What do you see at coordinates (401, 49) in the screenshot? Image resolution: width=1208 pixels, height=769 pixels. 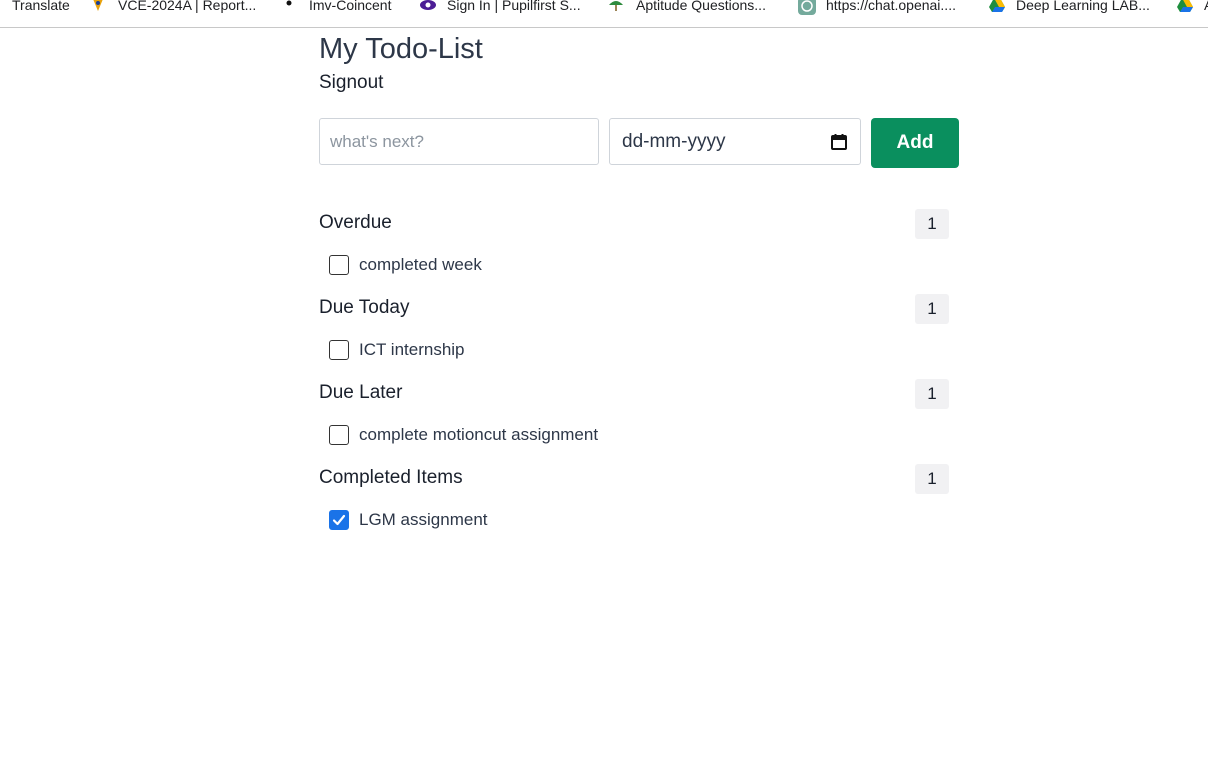 I see `page-title: My Todo-List` at bounding box center [401, 49].